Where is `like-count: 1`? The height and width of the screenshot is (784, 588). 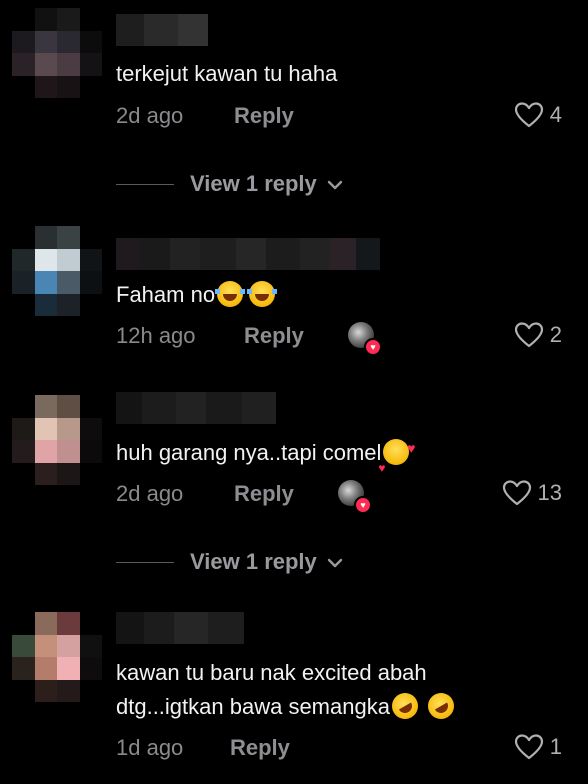
like-count: 1 is located at coordinates (555, 746).